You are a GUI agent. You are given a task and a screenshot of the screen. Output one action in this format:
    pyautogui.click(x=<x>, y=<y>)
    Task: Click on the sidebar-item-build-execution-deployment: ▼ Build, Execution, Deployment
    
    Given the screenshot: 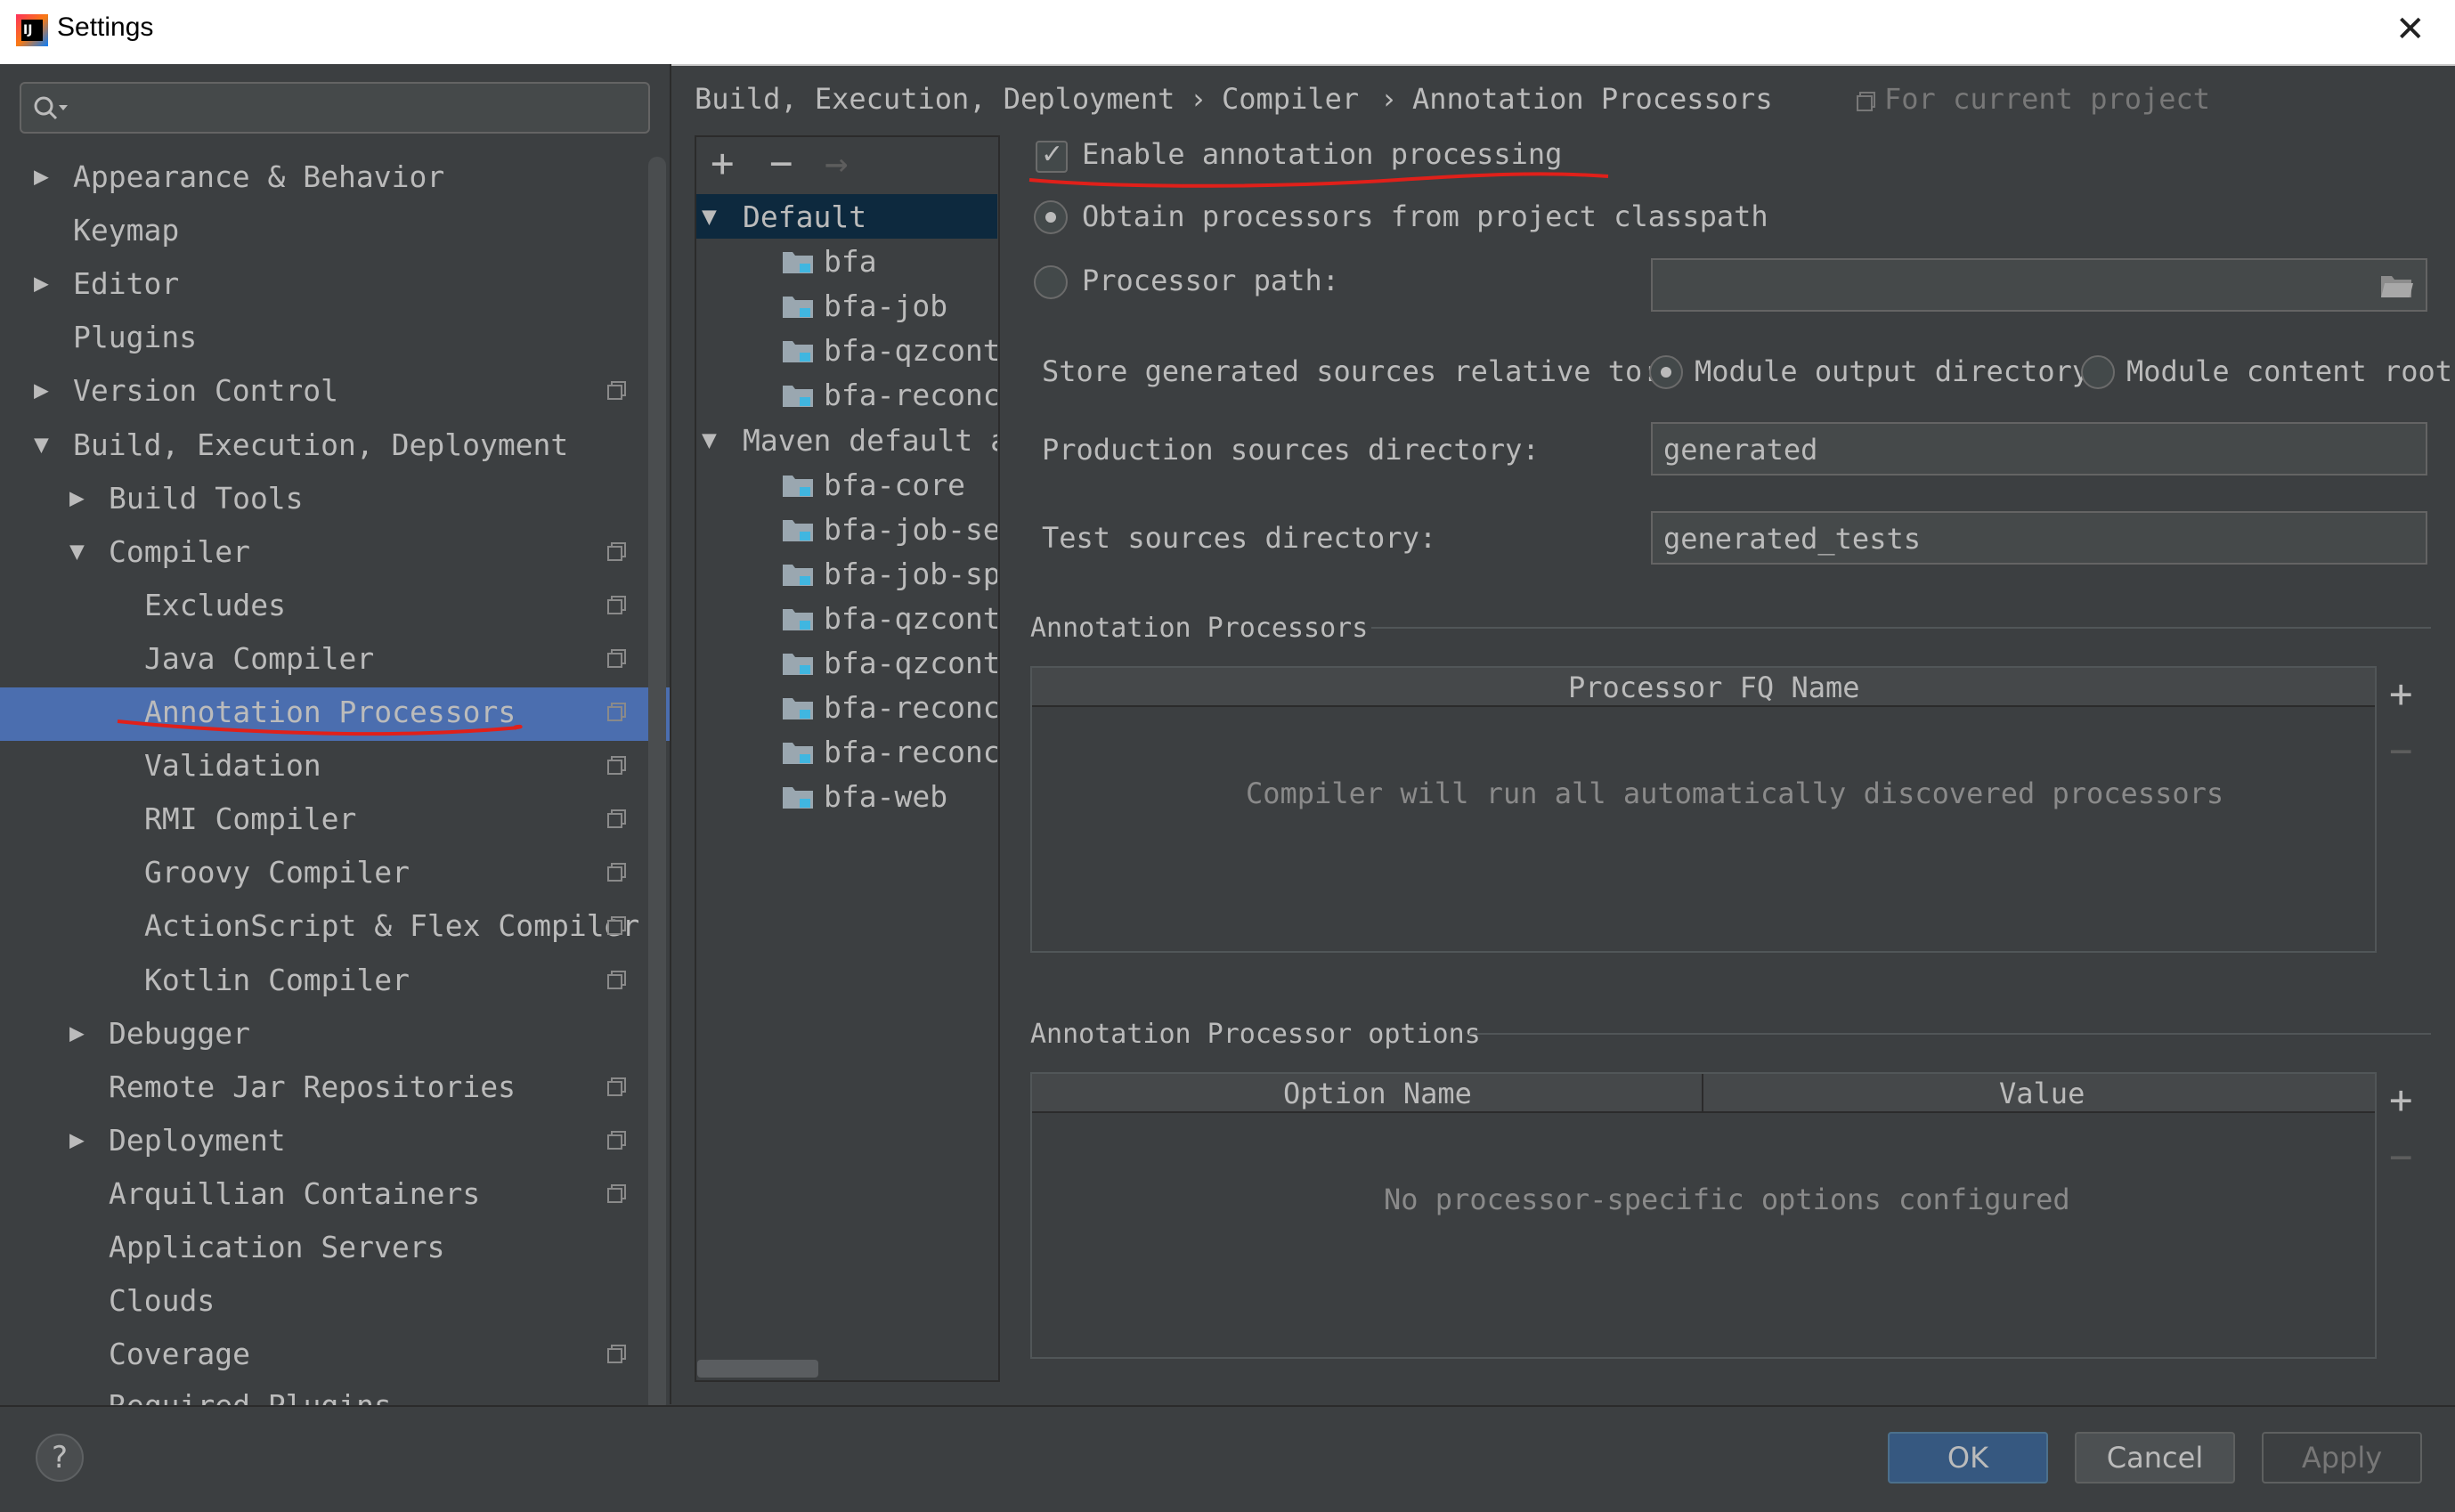 What is the action you would take?
    pyautogui.click(x=335, y=447)
    